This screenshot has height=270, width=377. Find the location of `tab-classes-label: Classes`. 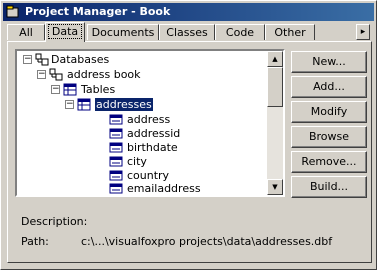

tab-classes-label: Classes is located at coordinates (187, 32).